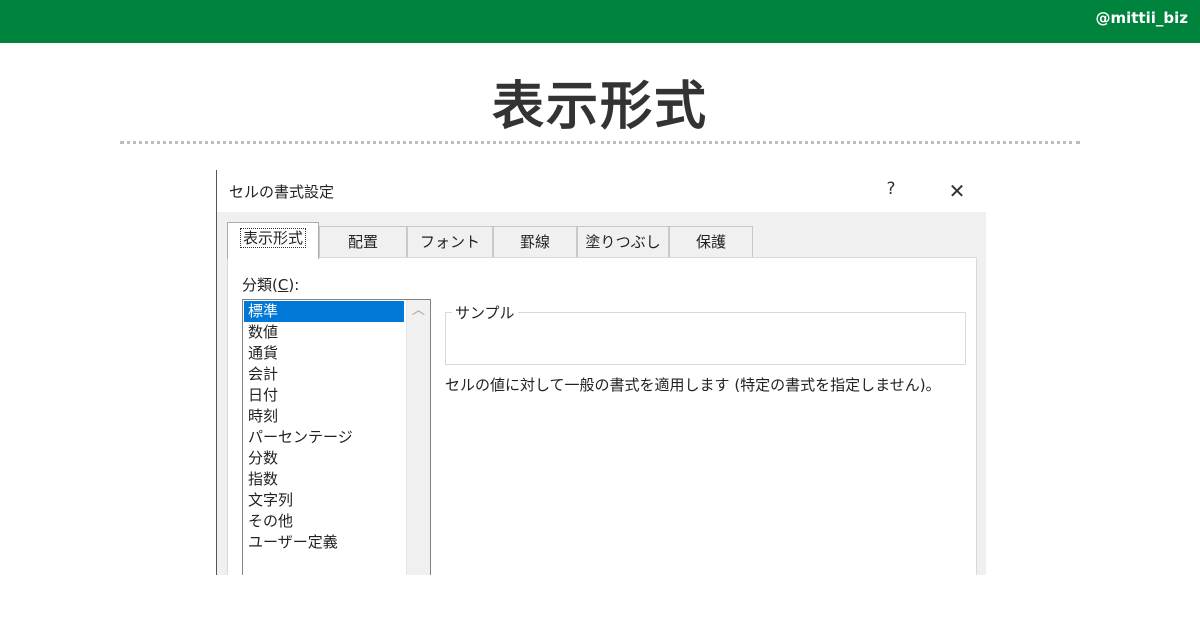 Image resolution: width=1200 pixels, height=628 pixels. Describe the element at coordinates (324, 458) in the screenshot. I see `category-item-fraction: 分数` at that location.